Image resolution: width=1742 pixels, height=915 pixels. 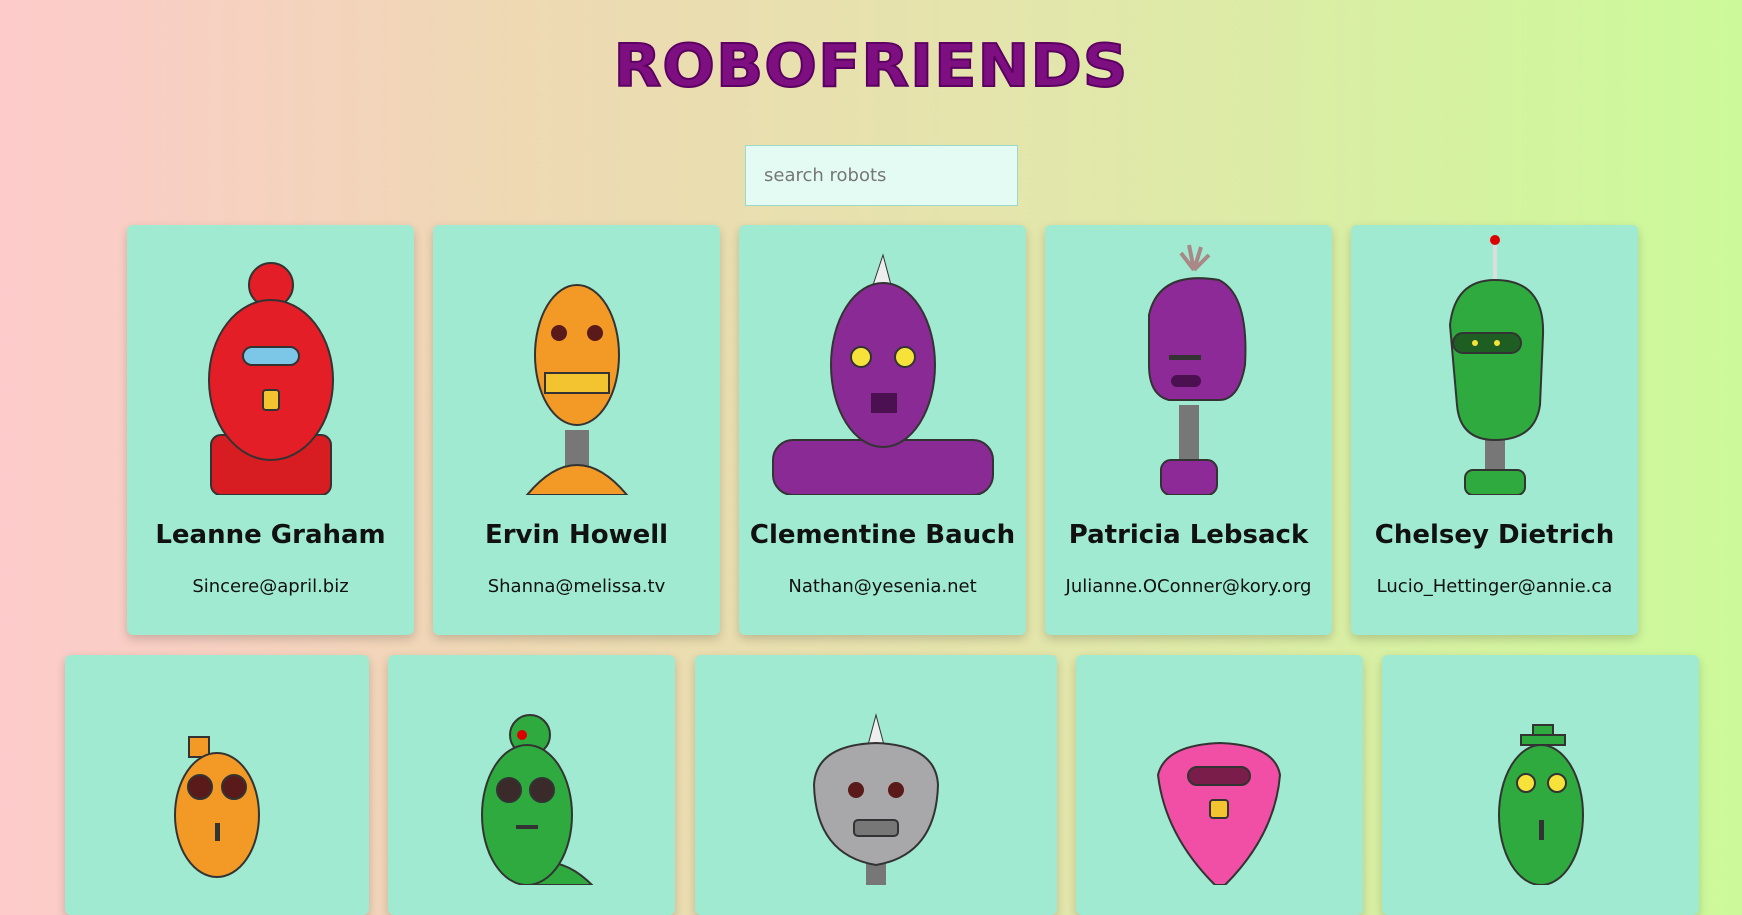 I want to click on app-title: ROBOFRIENDS, so click(x=871, y=64).